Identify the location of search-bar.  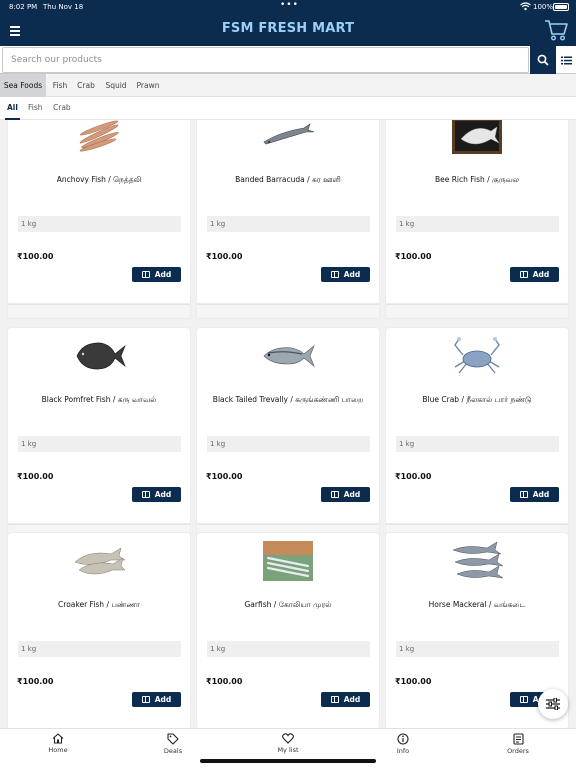
(288, 60).